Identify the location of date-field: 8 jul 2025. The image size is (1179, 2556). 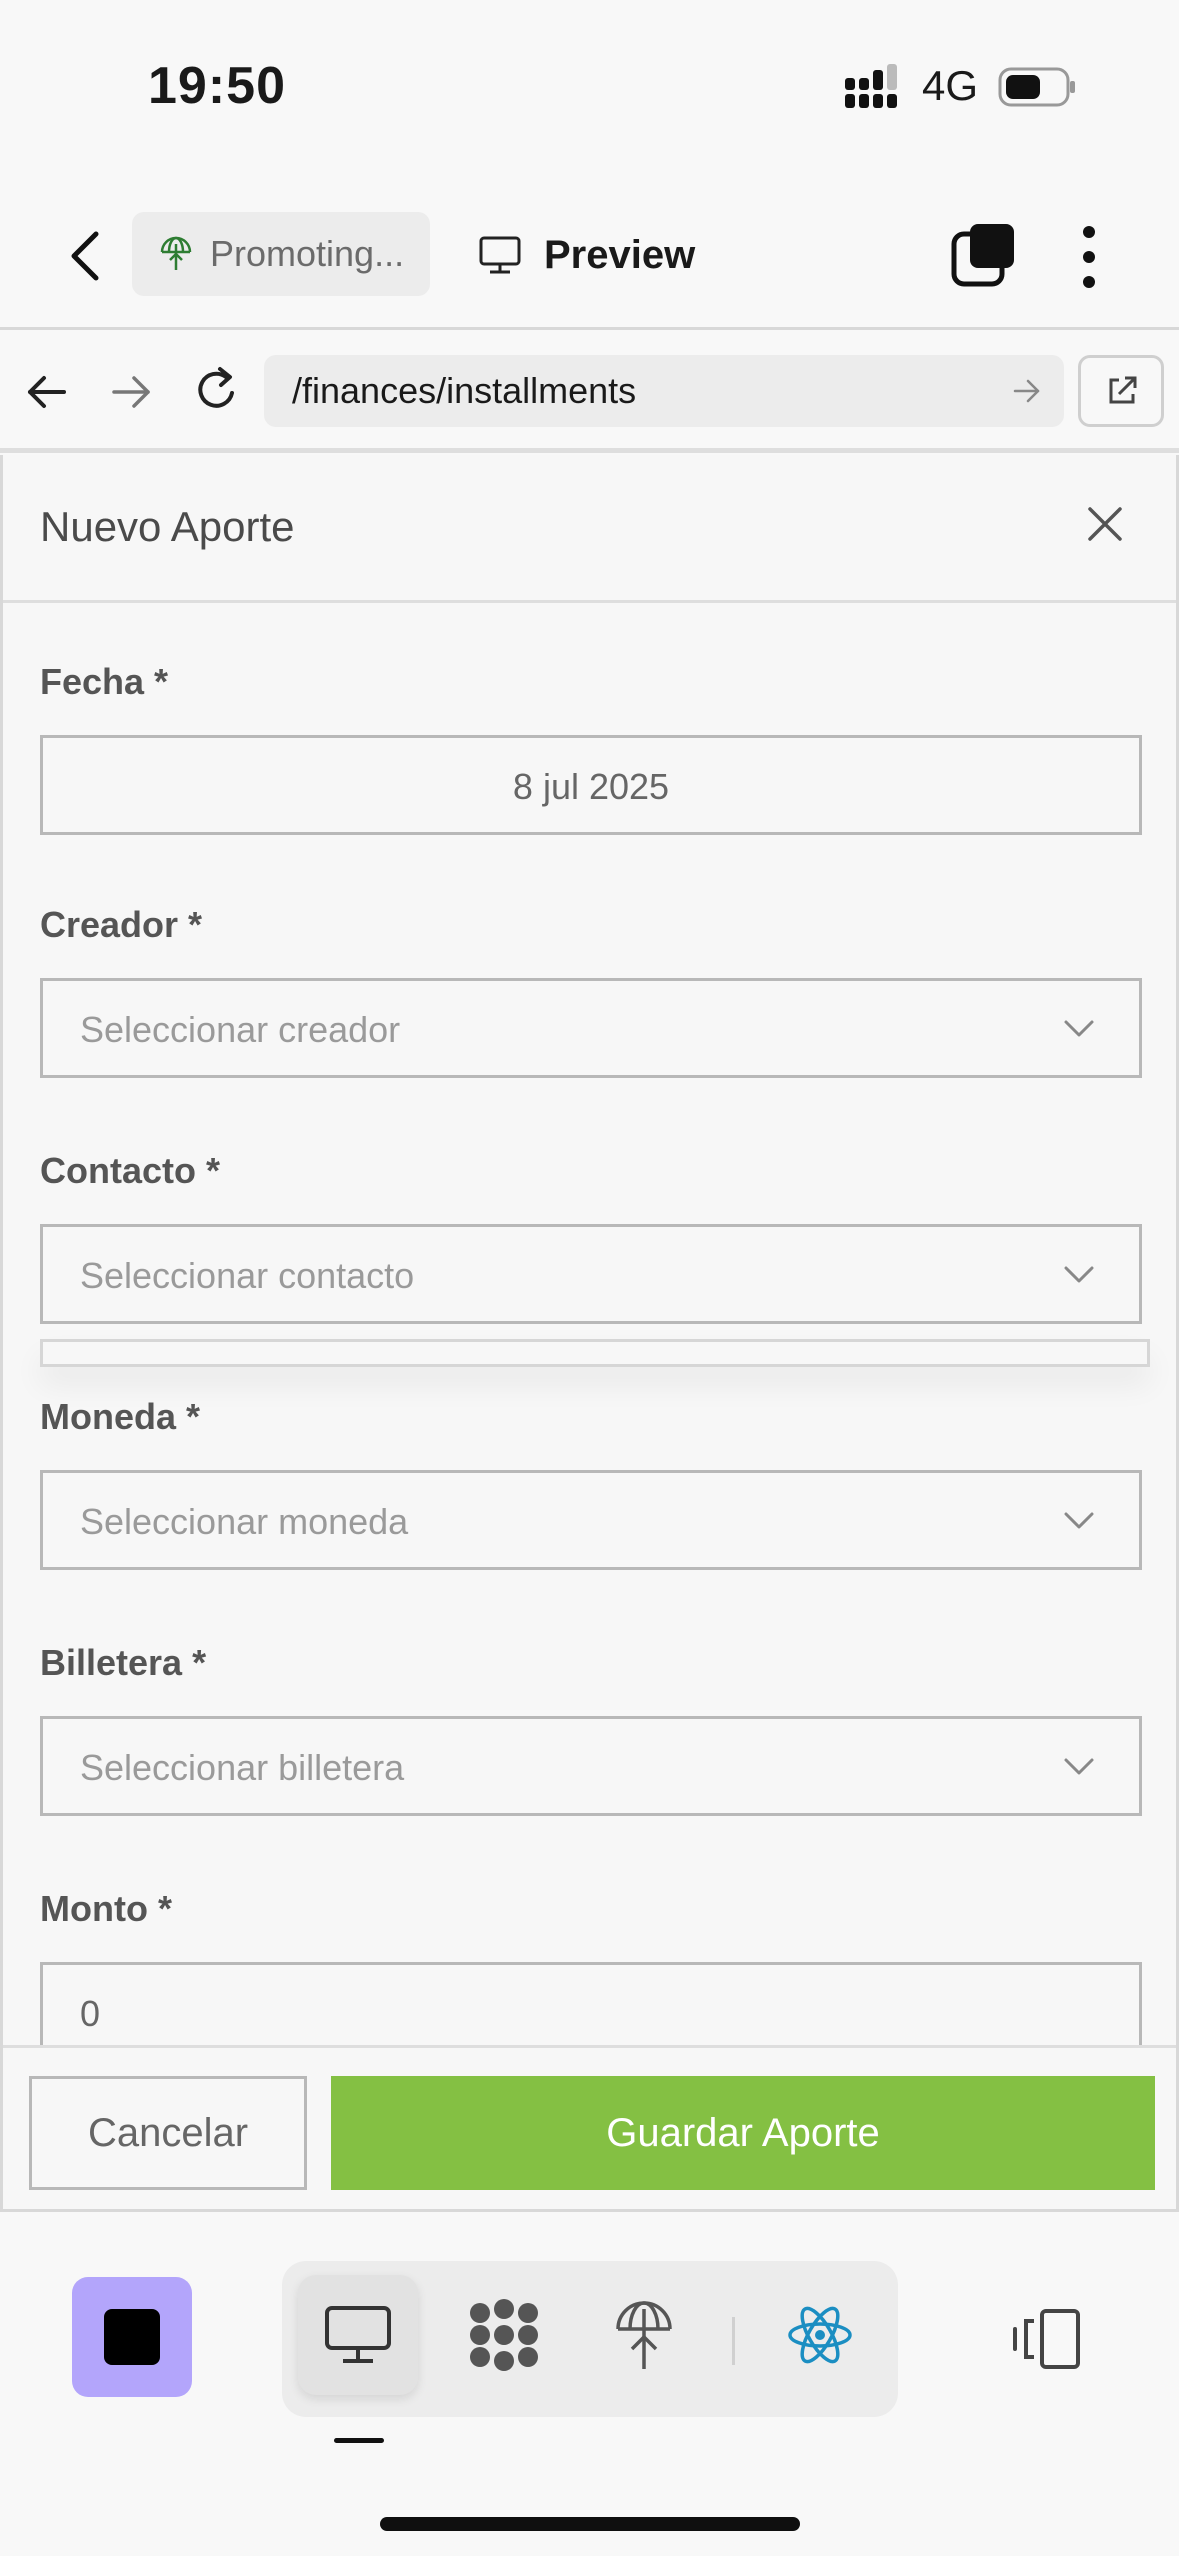
(591, 785).